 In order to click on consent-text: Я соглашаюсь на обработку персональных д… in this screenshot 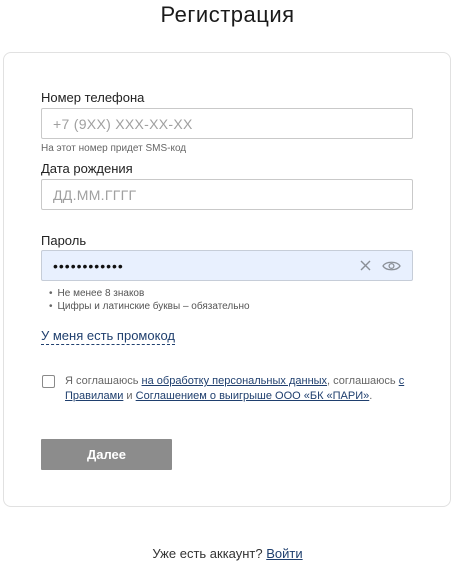, I will do `click(235, 388)`.